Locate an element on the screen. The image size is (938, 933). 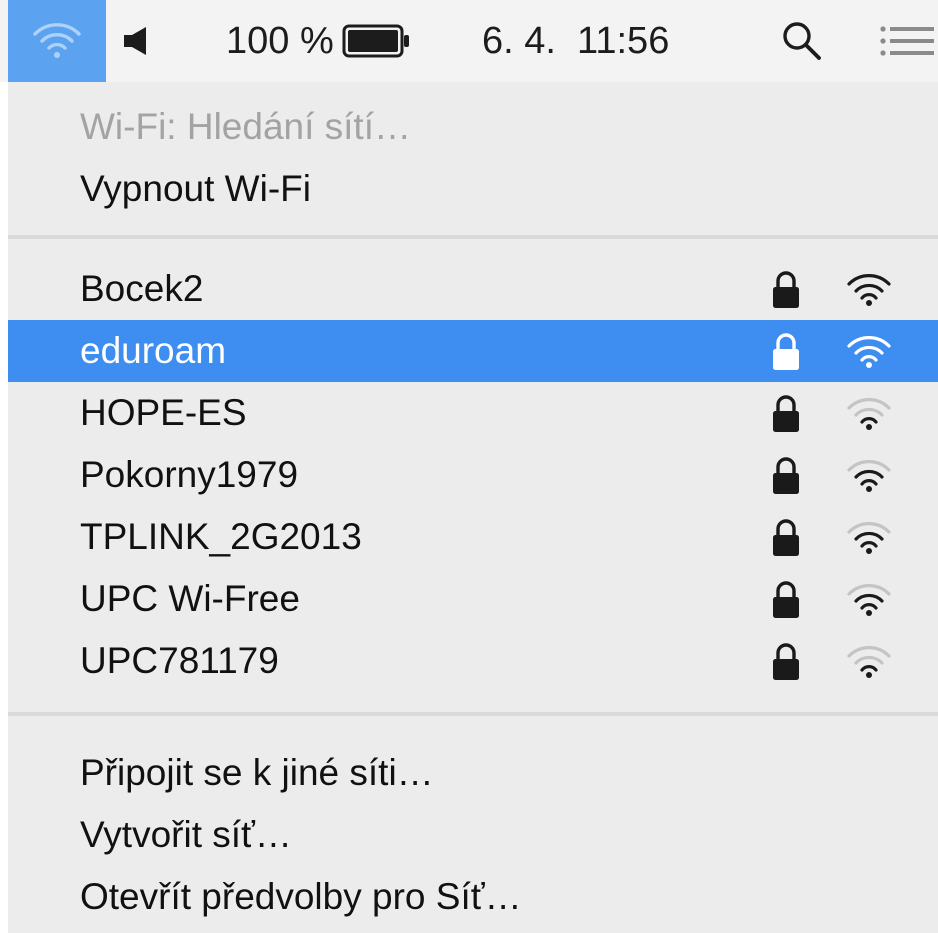
battery-menu-extra: 100 % is located at coordinates (320, 41).